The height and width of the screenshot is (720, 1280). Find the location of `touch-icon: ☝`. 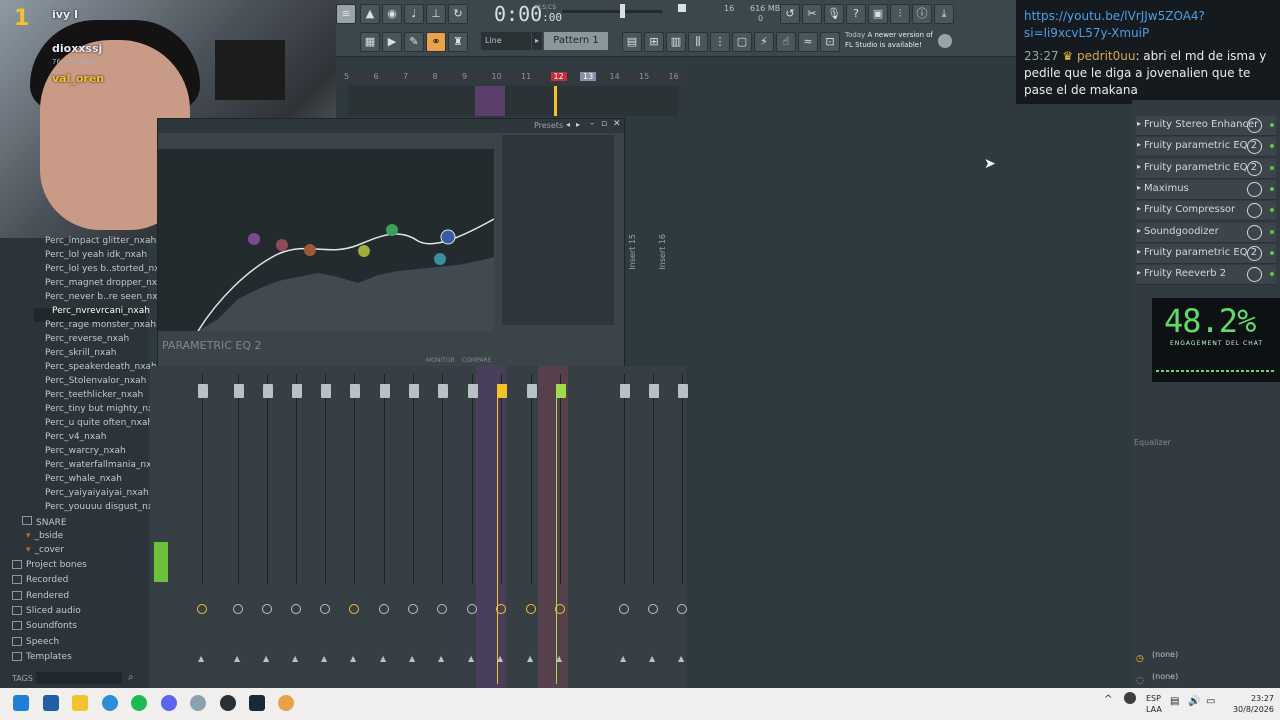

touch-icon: ☝ is located at coordinates (786, 42).